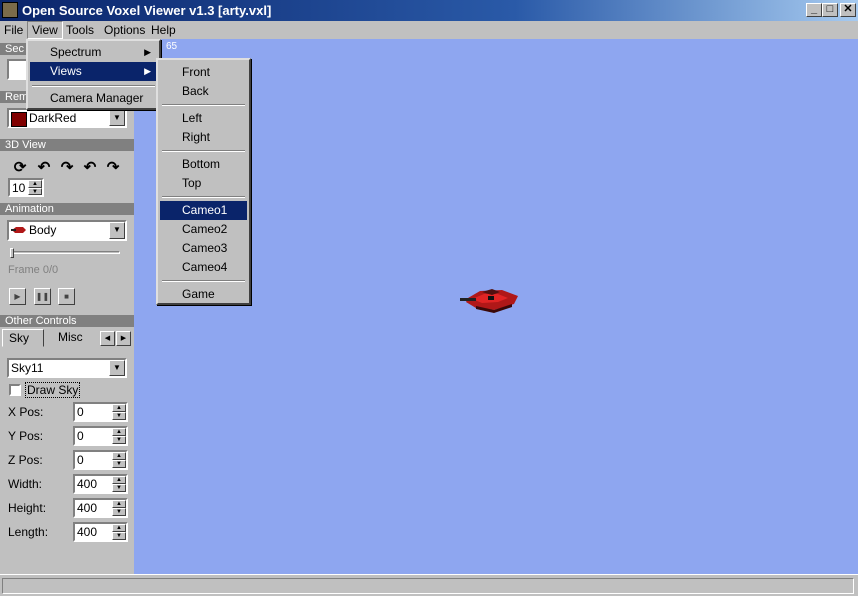  What do you see at coordinates (203, 72) in the screenshot?
I see `view-front: Front` at bounding box center [203, 72].